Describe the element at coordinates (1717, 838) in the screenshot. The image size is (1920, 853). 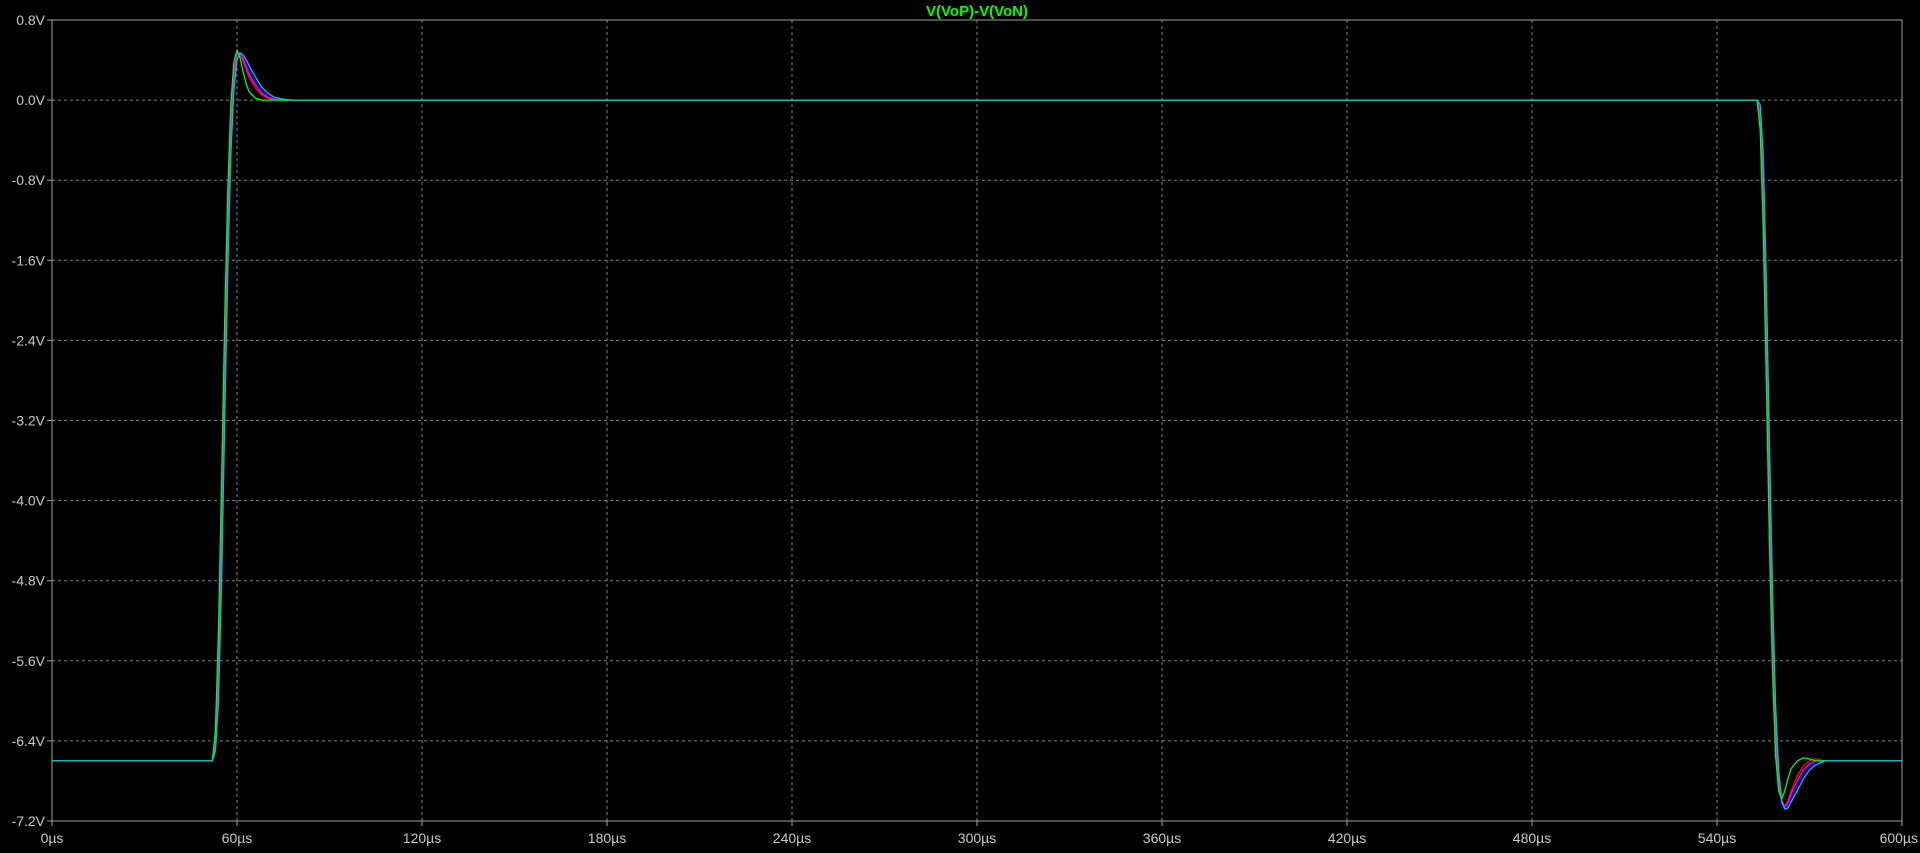
I see `x-tick-label: 540µs` at that location.